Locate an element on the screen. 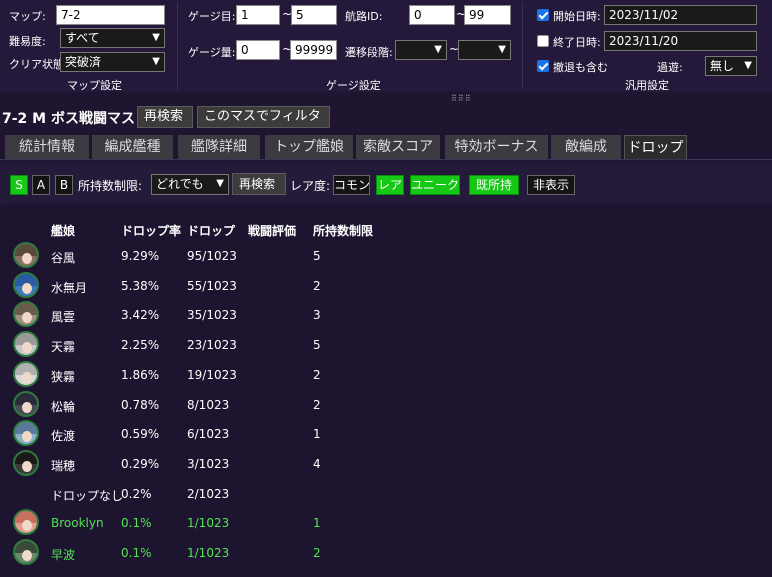  gauge-amount-to-input: 99999 is located at coordinates (313, 50).